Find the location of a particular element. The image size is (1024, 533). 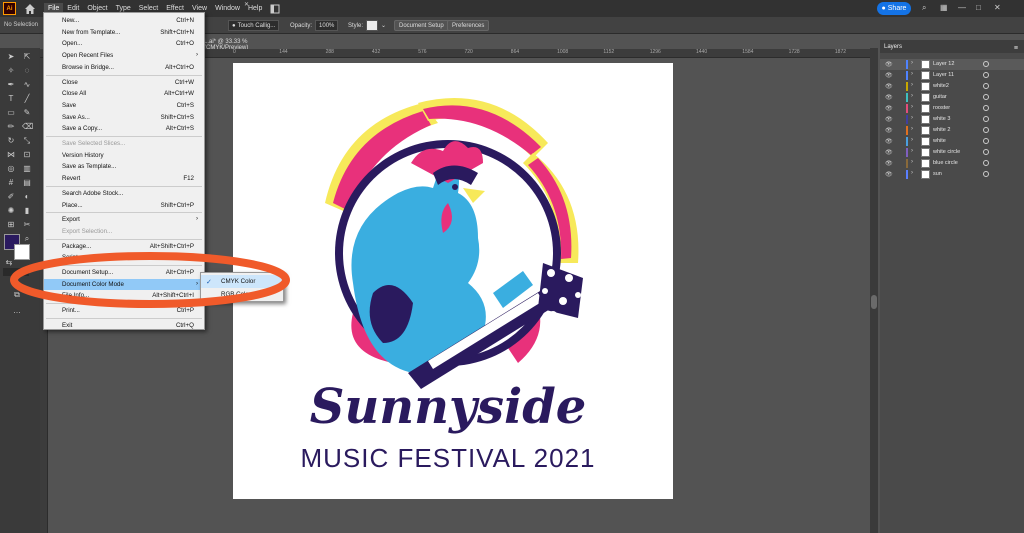

layer-name: white 2 is located at coordinates (941, 130).